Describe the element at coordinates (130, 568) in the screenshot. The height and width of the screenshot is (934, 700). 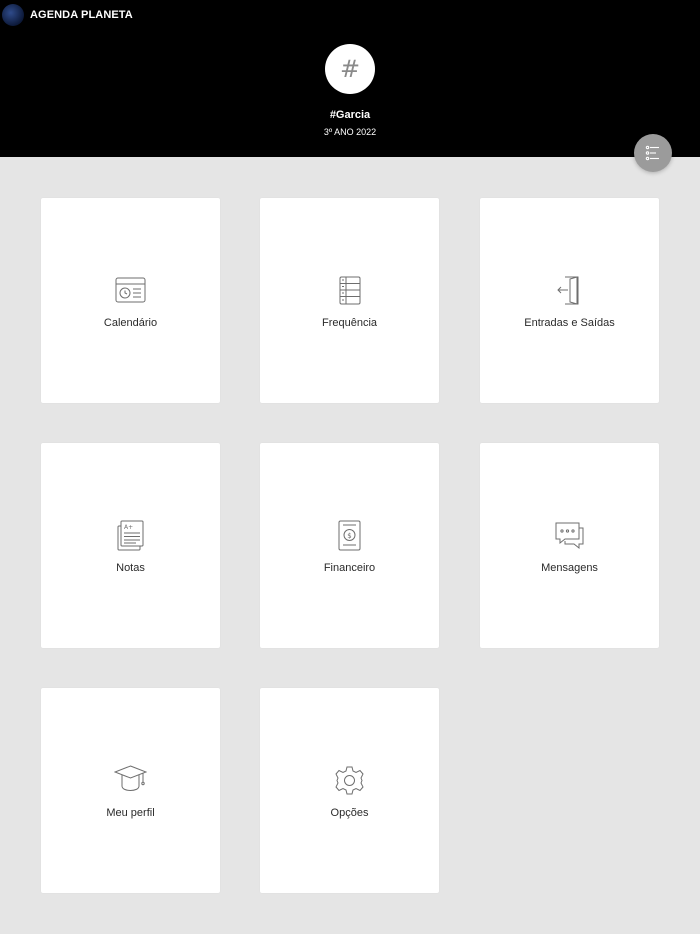
I see `tile-label: Notas` at that location.